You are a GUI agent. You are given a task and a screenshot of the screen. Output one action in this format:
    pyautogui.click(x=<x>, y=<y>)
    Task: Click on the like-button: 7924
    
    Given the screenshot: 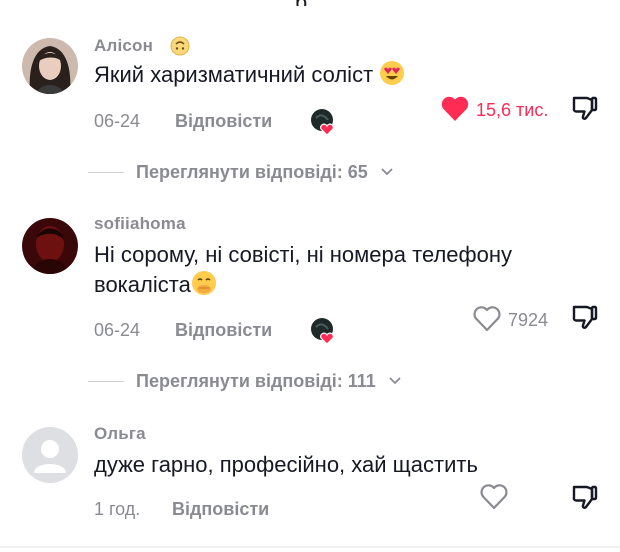 What is the action you would take?
    pyautogui.click(x=510, y=320)
    